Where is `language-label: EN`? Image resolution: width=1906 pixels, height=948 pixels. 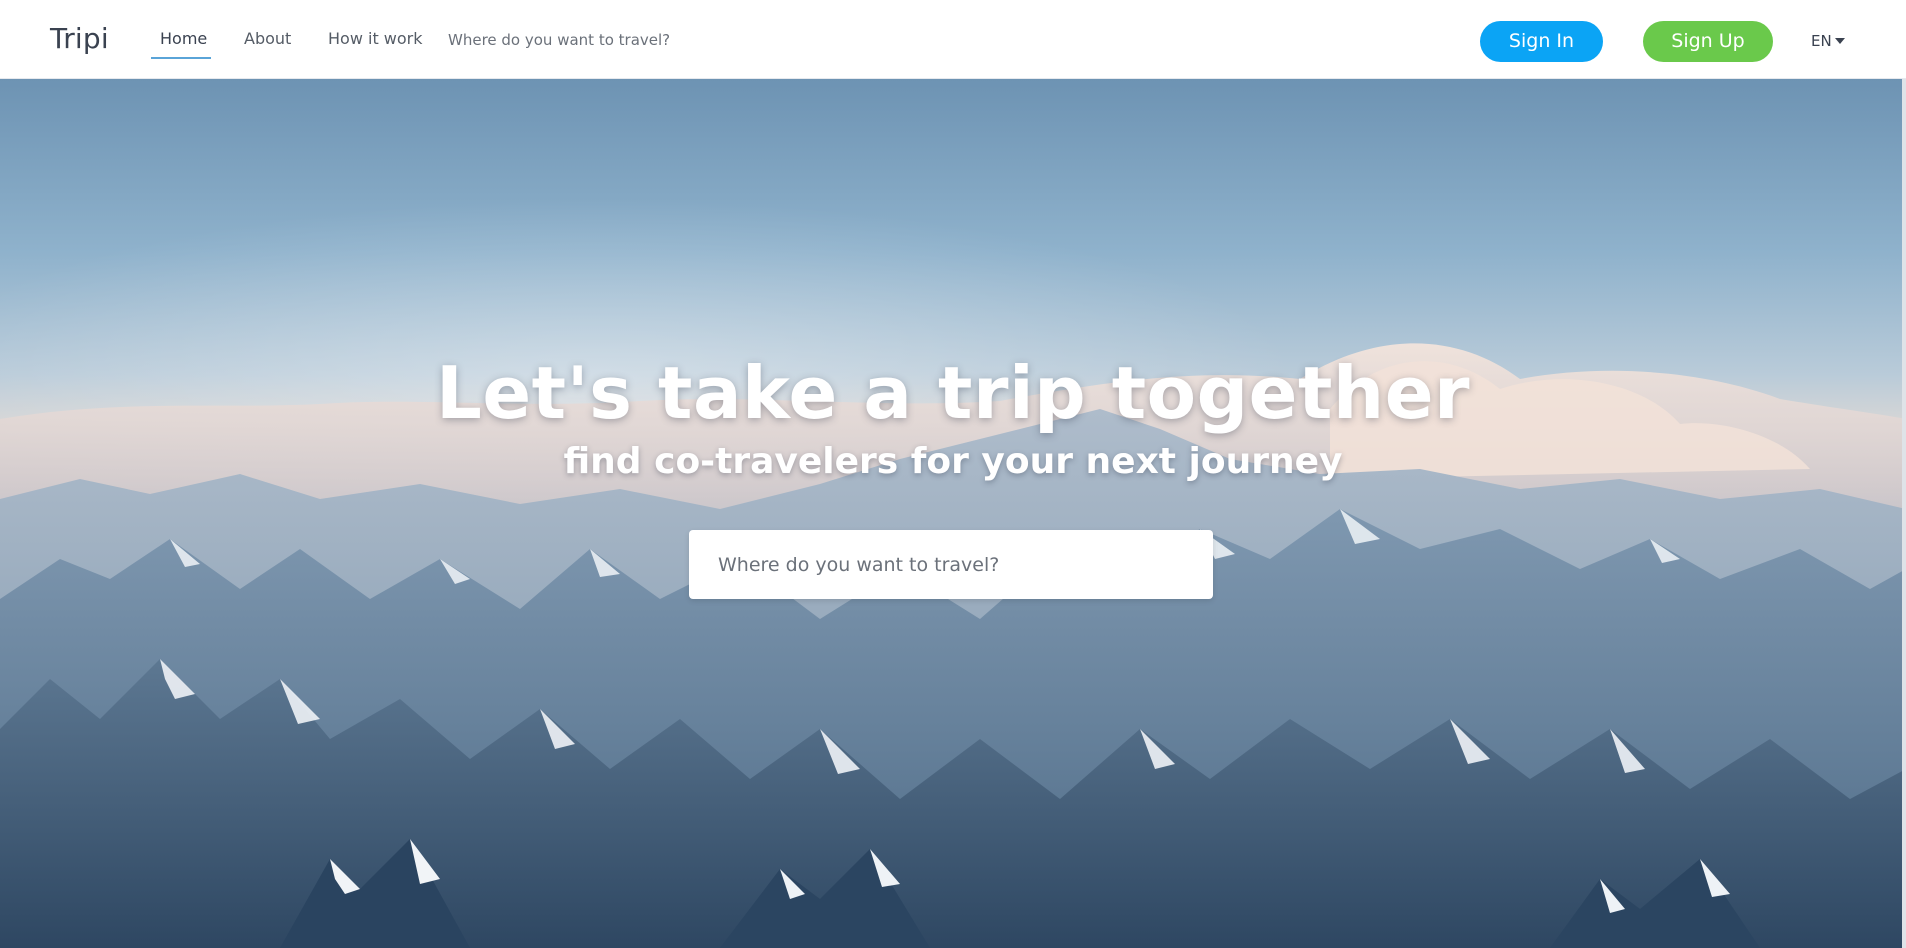
language-label: EN is located at coordinates (1821, 41).